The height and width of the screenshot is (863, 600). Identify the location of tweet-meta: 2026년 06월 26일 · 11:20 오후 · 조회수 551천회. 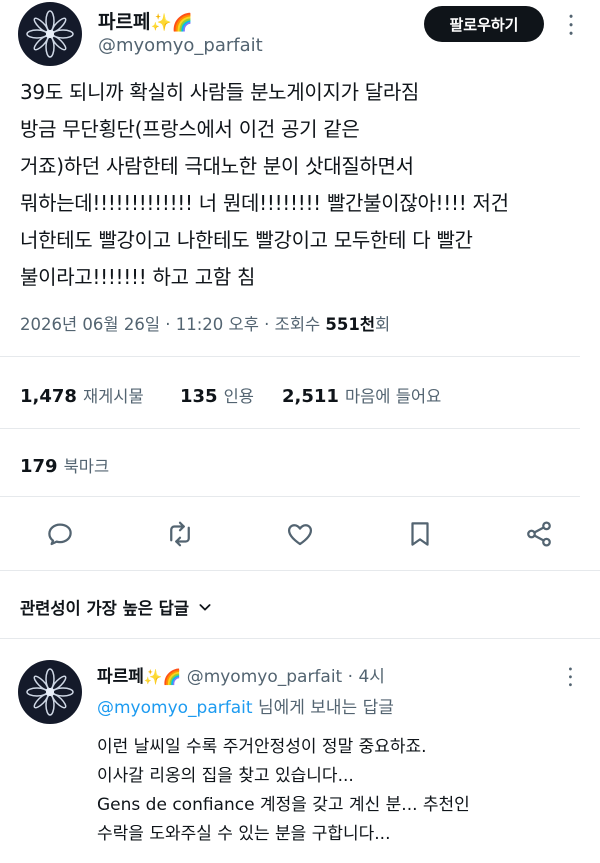
(205, 323).